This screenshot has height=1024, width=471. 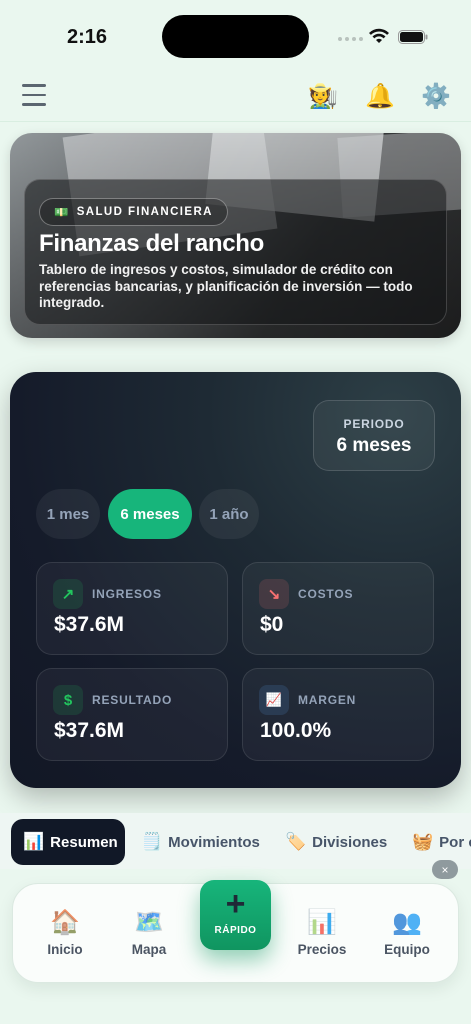 What do you see at coordinates (152, 243) in the screenshot?
I see `hero-title: Finanzas del rancho` at bounding box center [152, 243].